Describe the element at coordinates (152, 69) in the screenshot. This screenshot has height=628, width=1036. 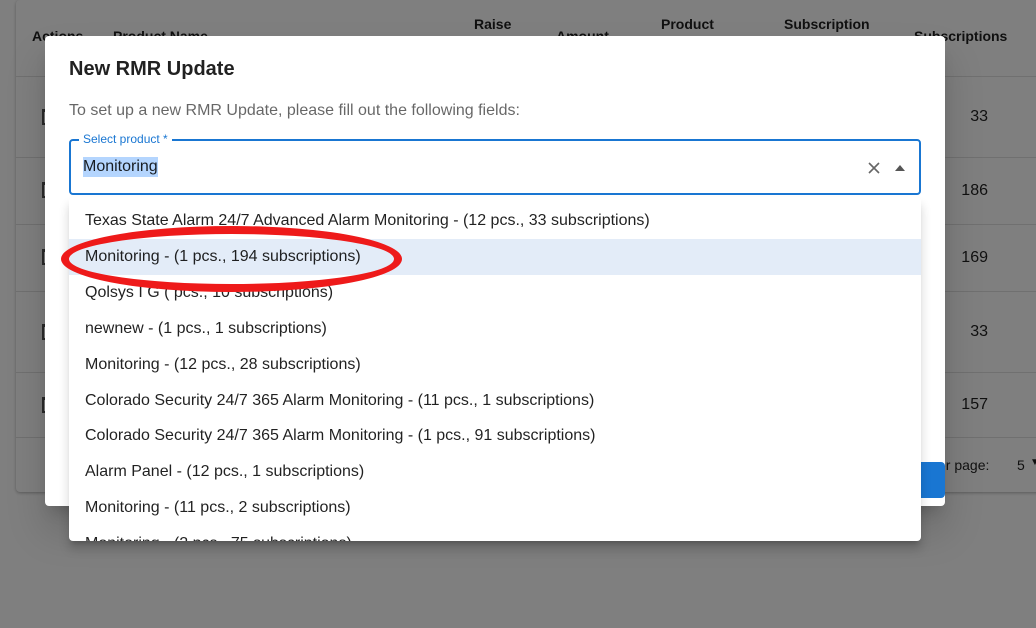
I see `dialog-title: New RMR Update` at that location.